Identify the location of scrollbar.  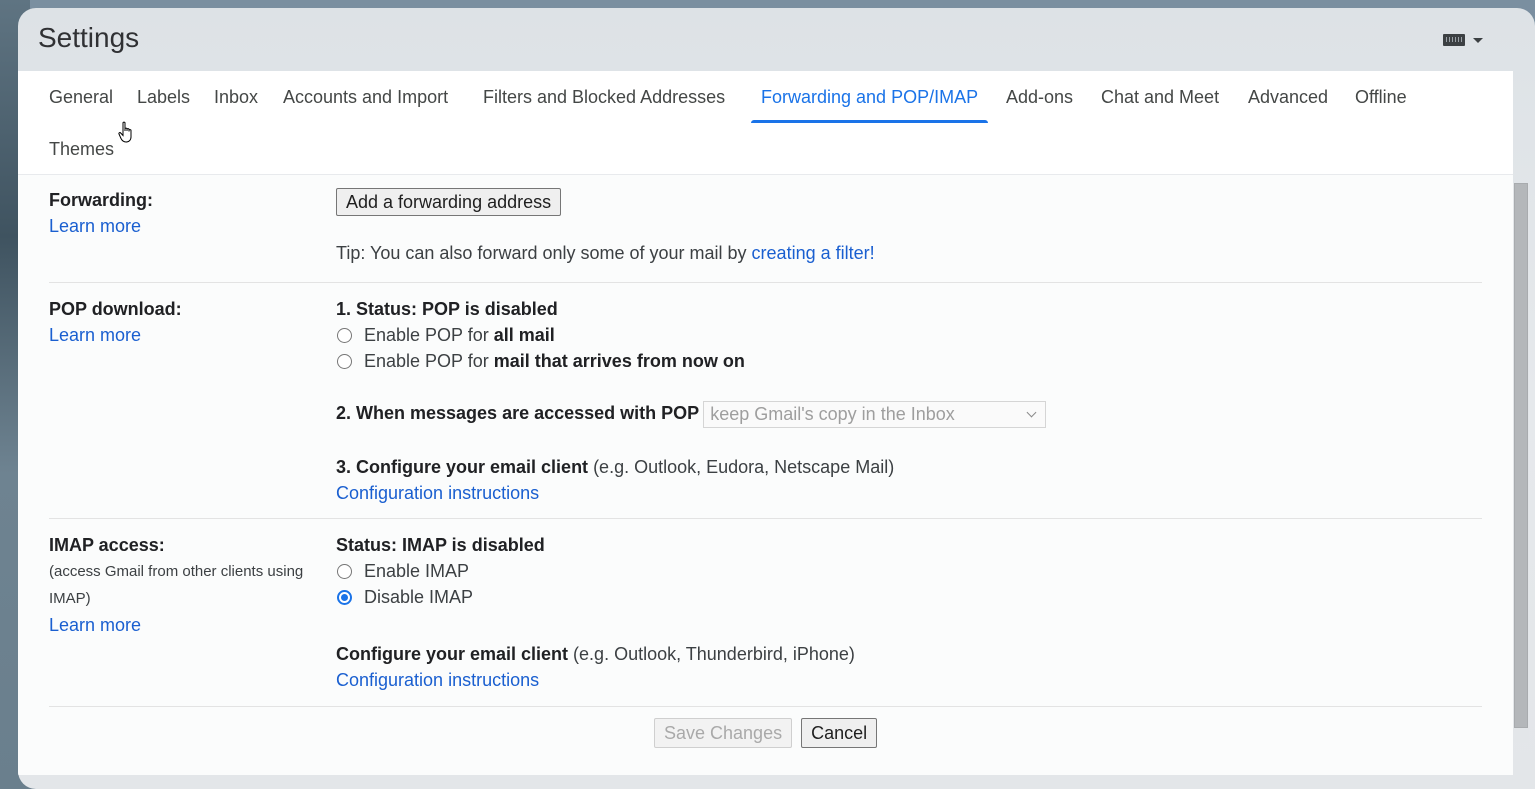
(1521, 463).